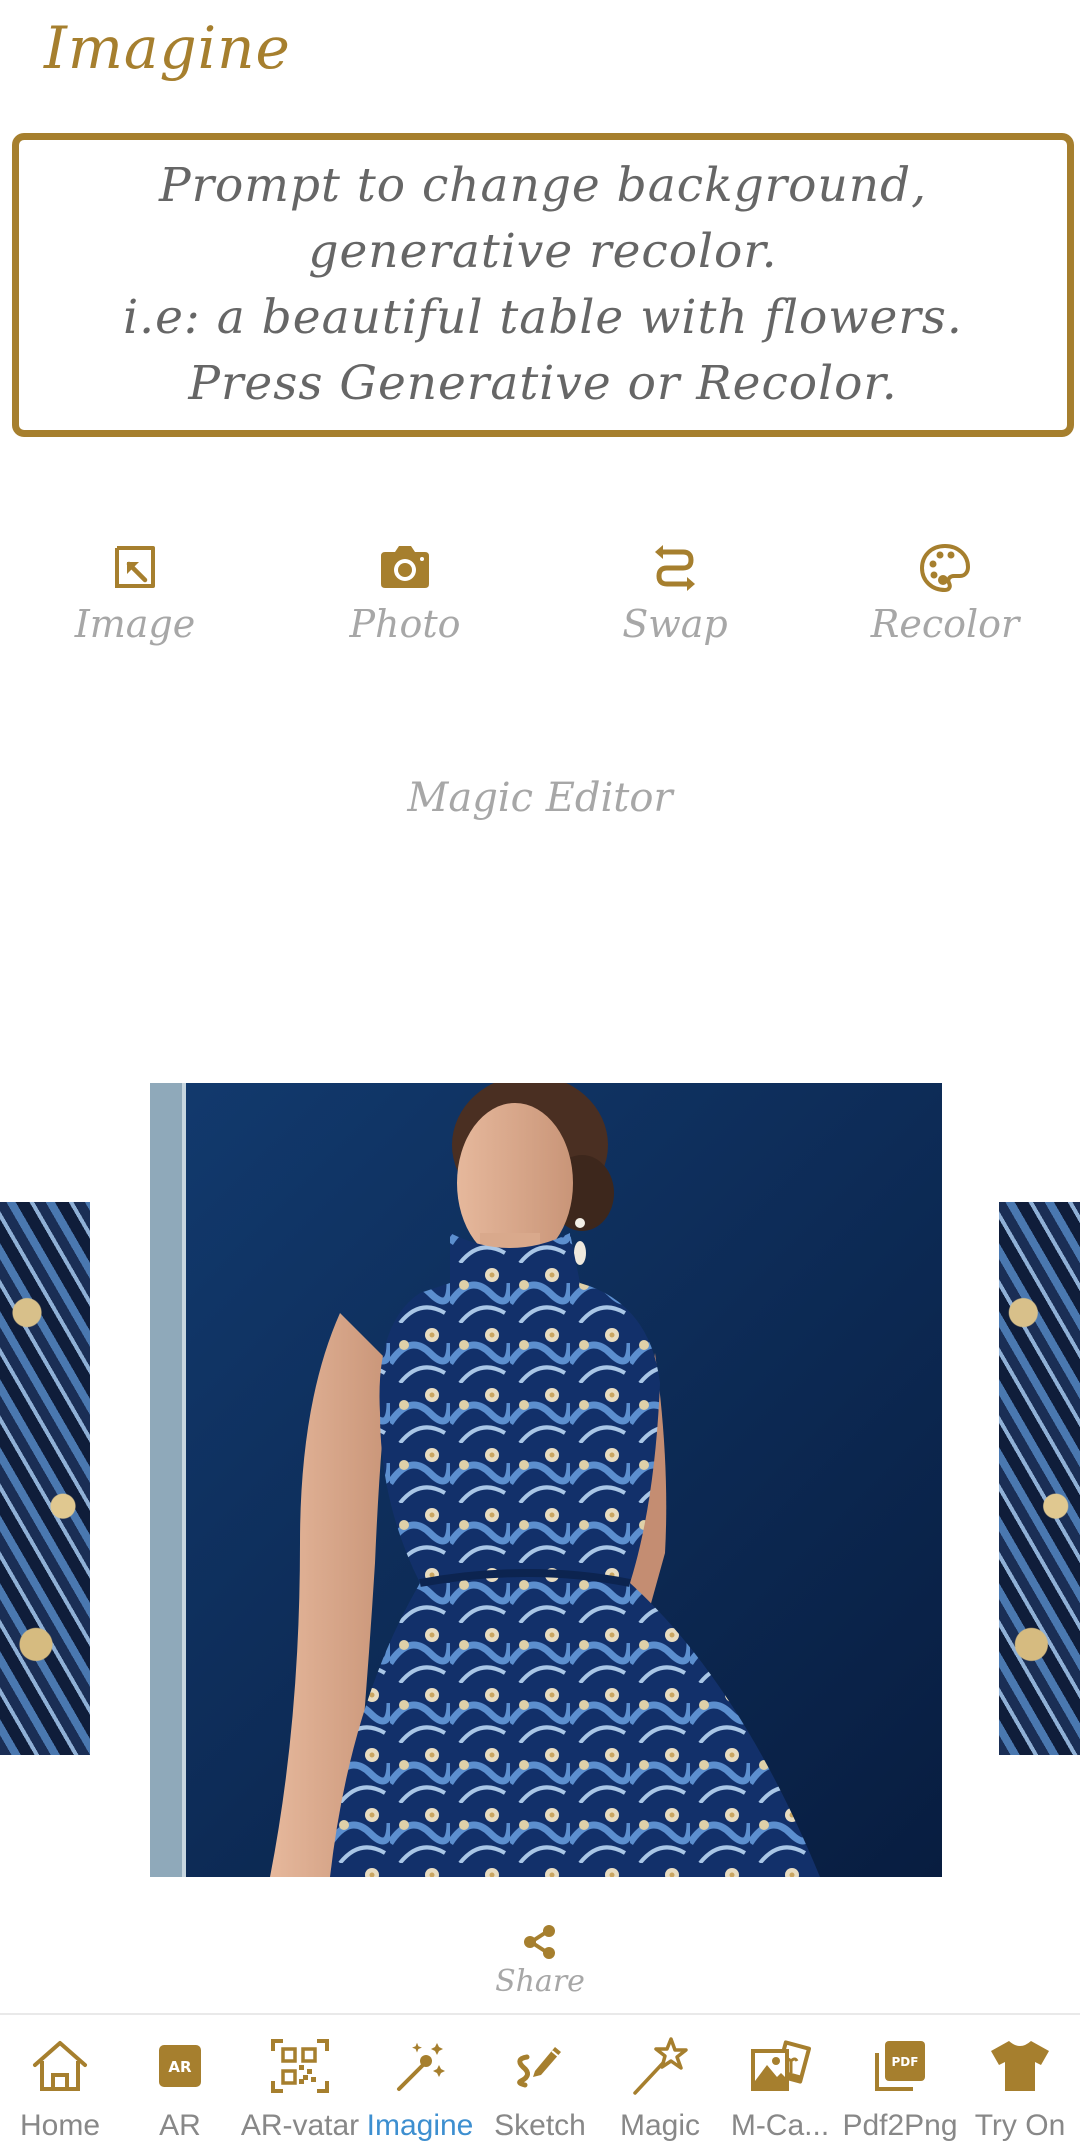 The height and width of the screenshot is (2154, 1080). Describe the element at coordinates (180, 2125) in the screenshot. I see `nav-ar-label: AR` at that location.